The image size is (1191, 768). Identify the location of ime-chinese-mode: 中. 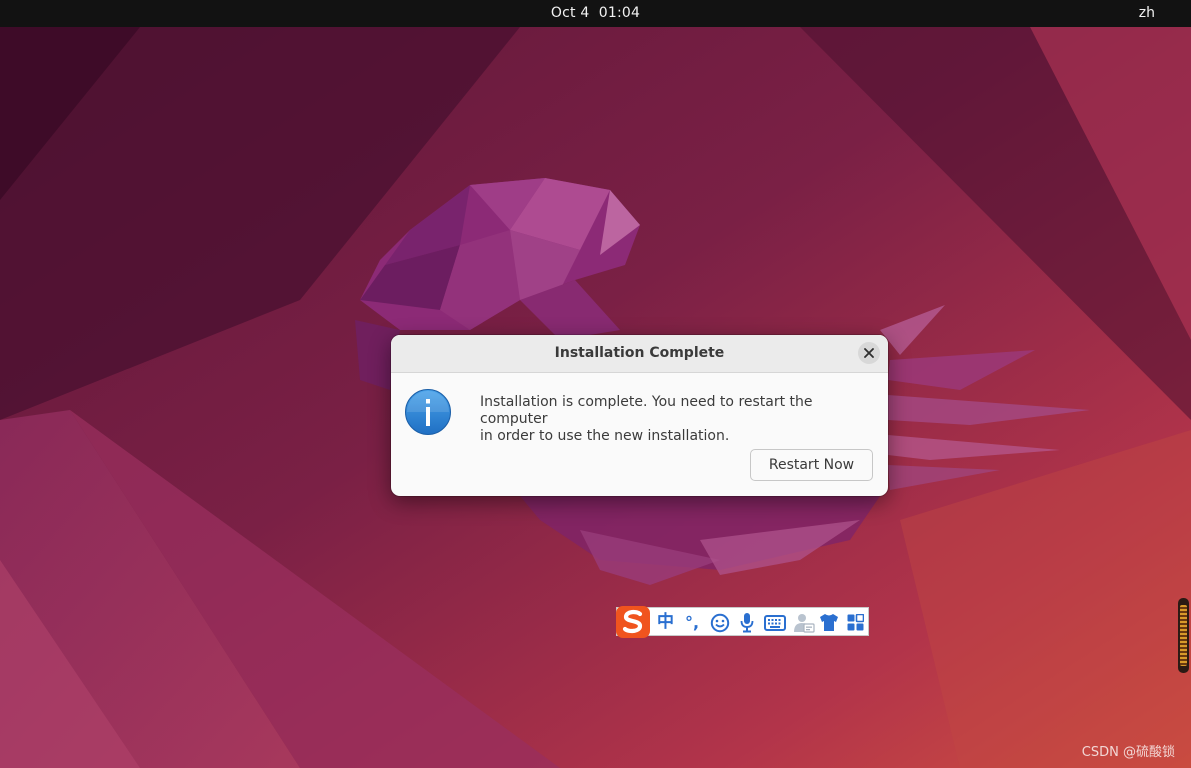
(665, 622).